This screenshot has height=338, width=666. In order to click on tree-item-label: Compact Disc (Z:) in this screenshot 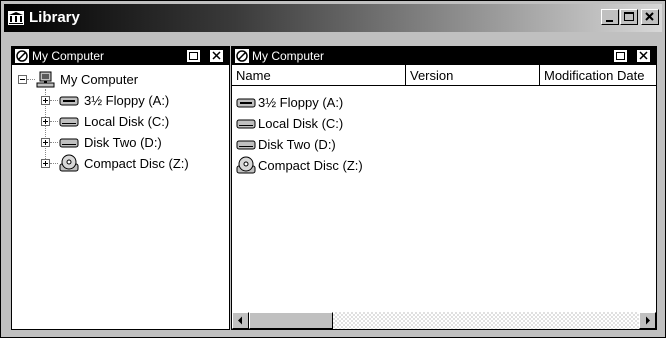, I will do `click(136, 163)`.